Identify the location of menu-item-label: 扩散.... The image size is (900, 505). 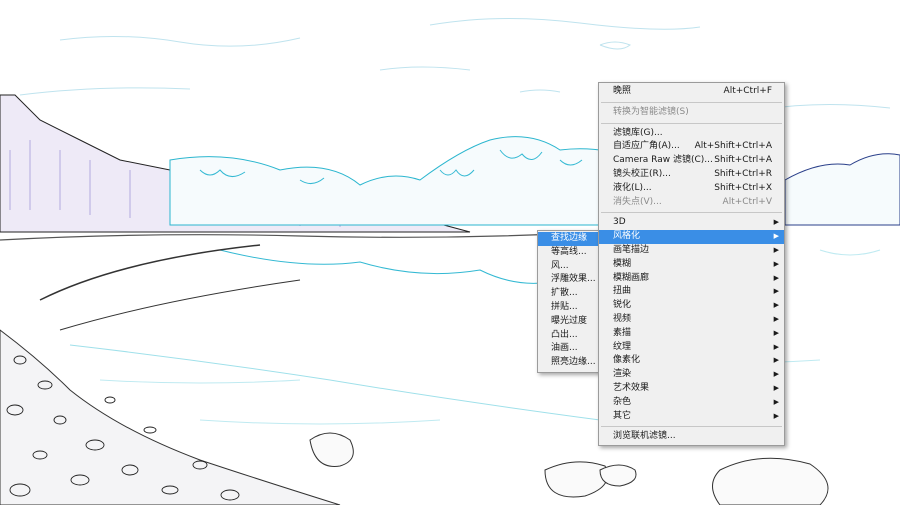
(564, 293).